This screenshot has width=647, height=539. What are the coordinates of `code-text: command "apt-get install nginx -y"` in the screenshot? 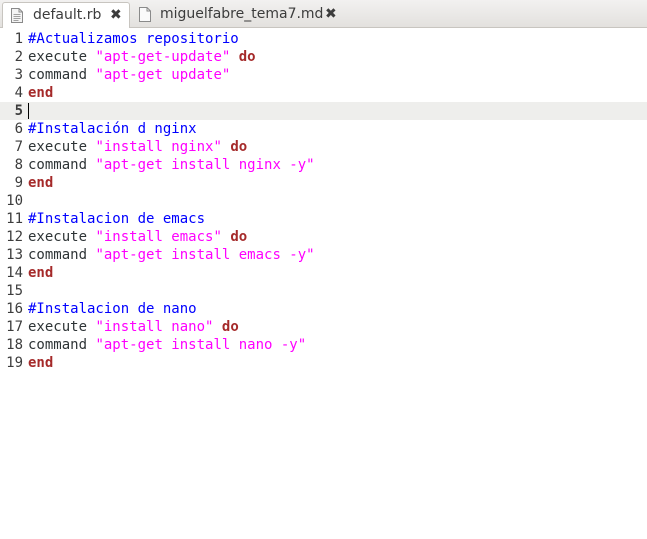 It's located at (171, 165).